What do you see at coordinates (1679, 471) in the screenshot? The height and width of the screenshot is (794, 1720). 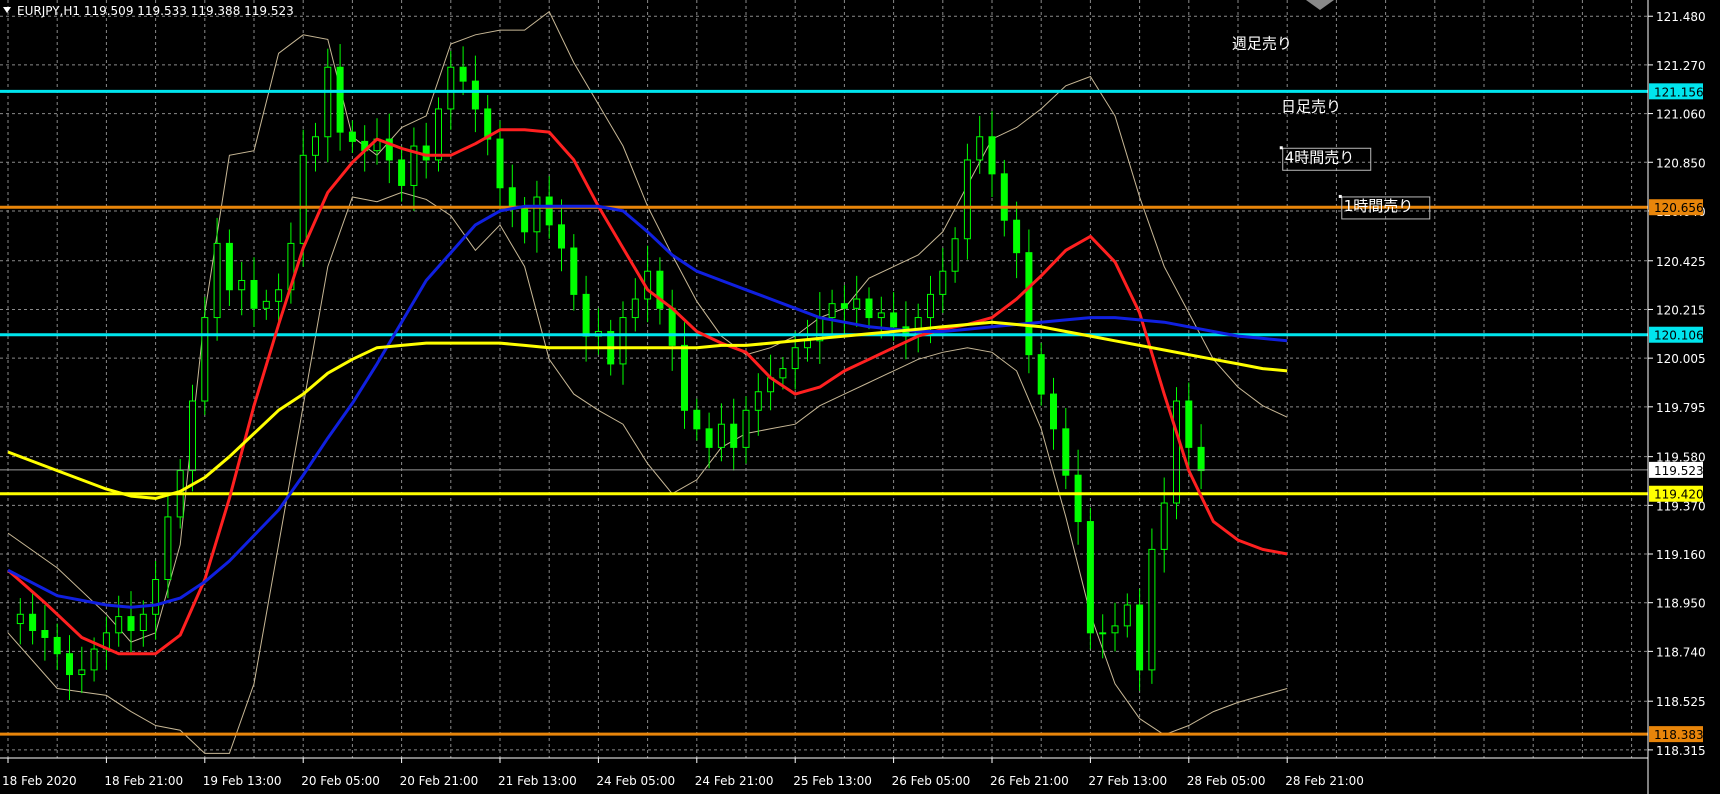 I see `current-price-label: 119.523` at bounding box center [1679, 471].